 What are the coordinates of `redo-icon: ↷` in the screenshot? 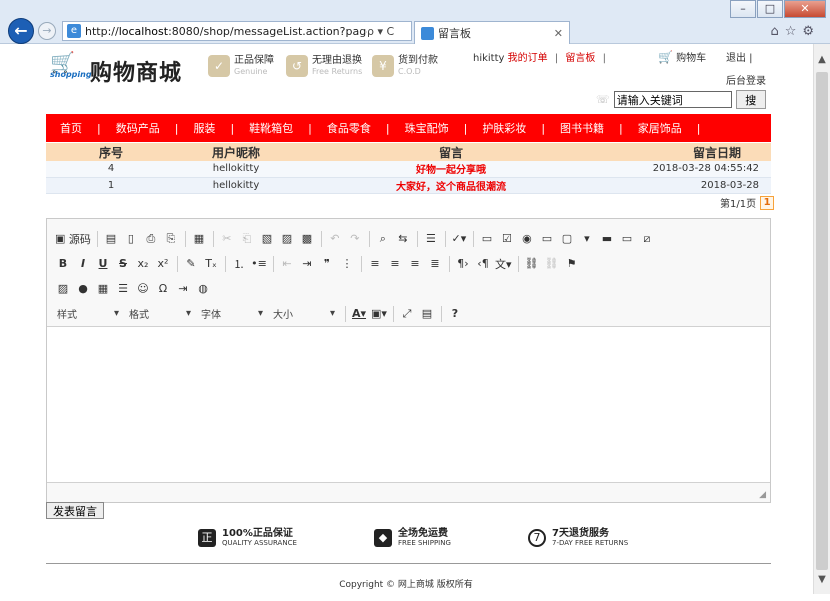 It's located at (355, 239).